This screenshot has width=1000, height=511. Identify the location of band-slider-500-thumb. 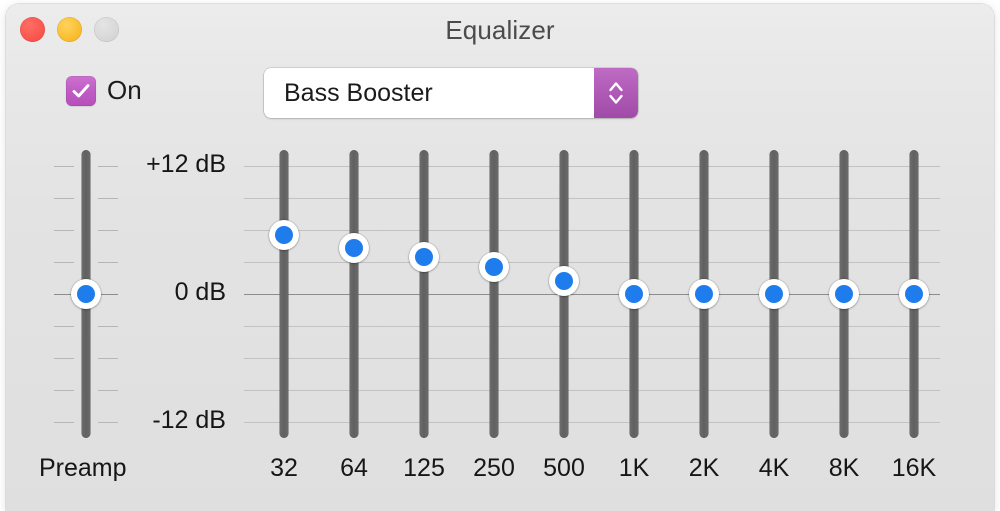
(564, 281).